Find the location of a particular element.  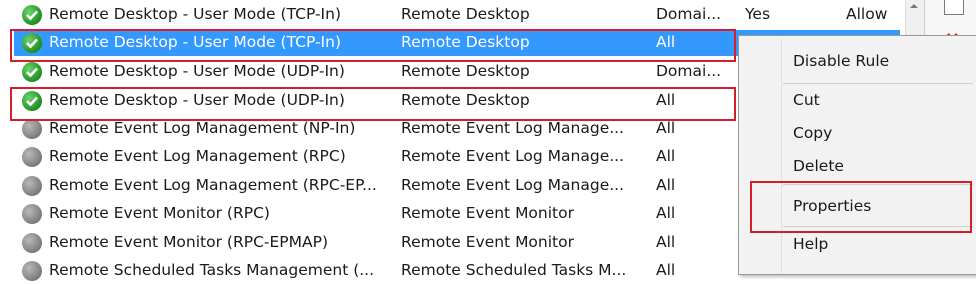

menu-item-delete: Delete is located at coordinates (818, 166).